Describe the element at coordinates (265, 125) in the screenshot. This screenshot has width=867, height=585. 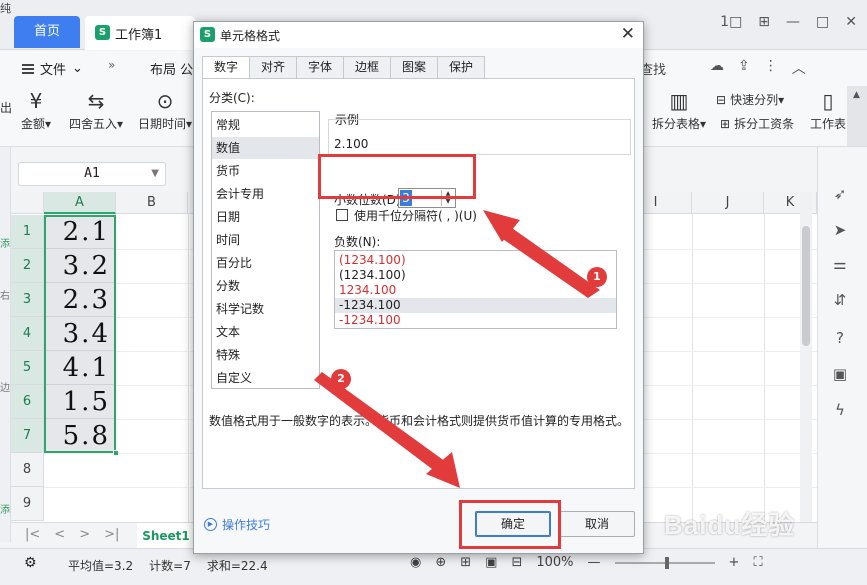
I see `category-item: 常规` at that location.